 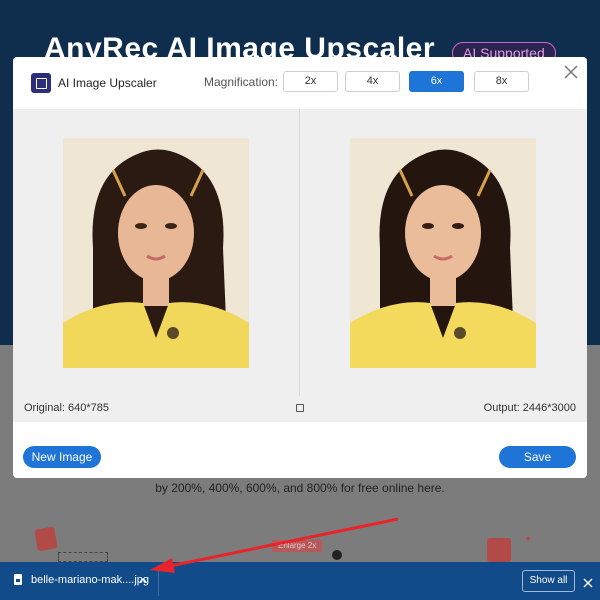 What do you see at coordinates (156, 253) in the screenshot?
I see `original-image` at bounding box center [156, 253].